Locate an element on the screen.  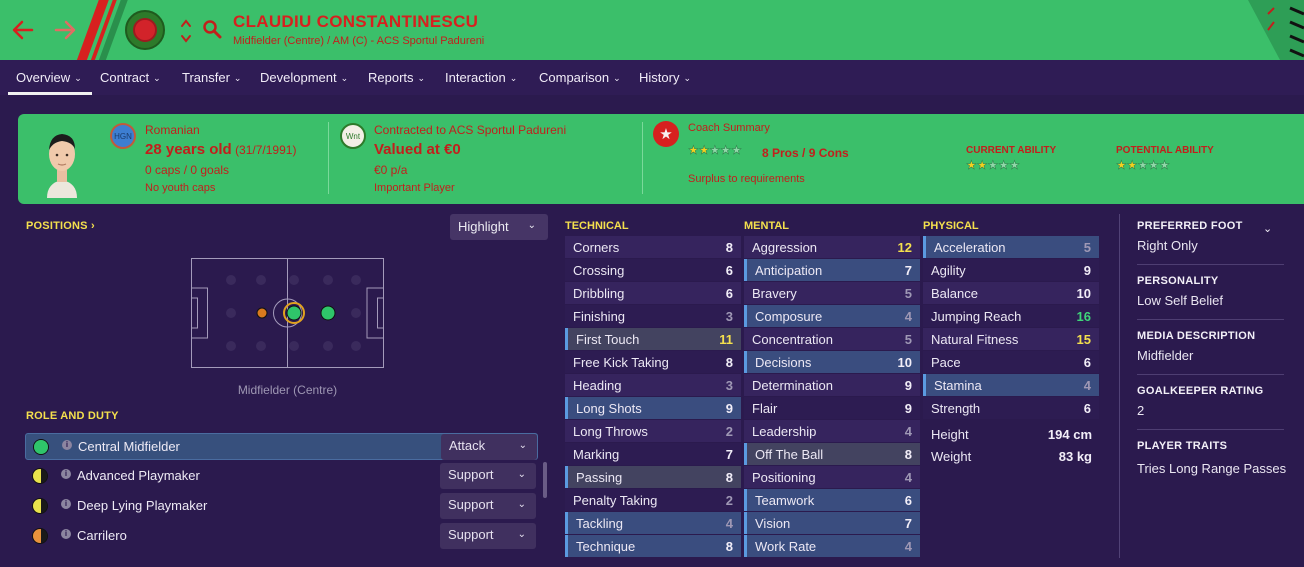
attribute-row: Stamina 4 is located at coordinates (1011, 385).